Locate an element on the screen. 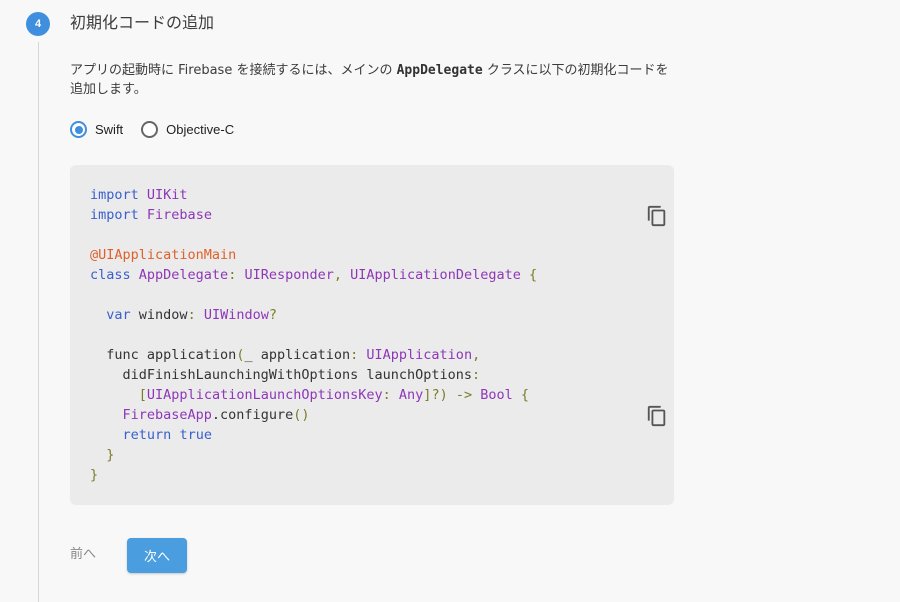 This screenshot has height=602, width=900. code-line: var window: UIWindow? is located at coordinates (192, 315).